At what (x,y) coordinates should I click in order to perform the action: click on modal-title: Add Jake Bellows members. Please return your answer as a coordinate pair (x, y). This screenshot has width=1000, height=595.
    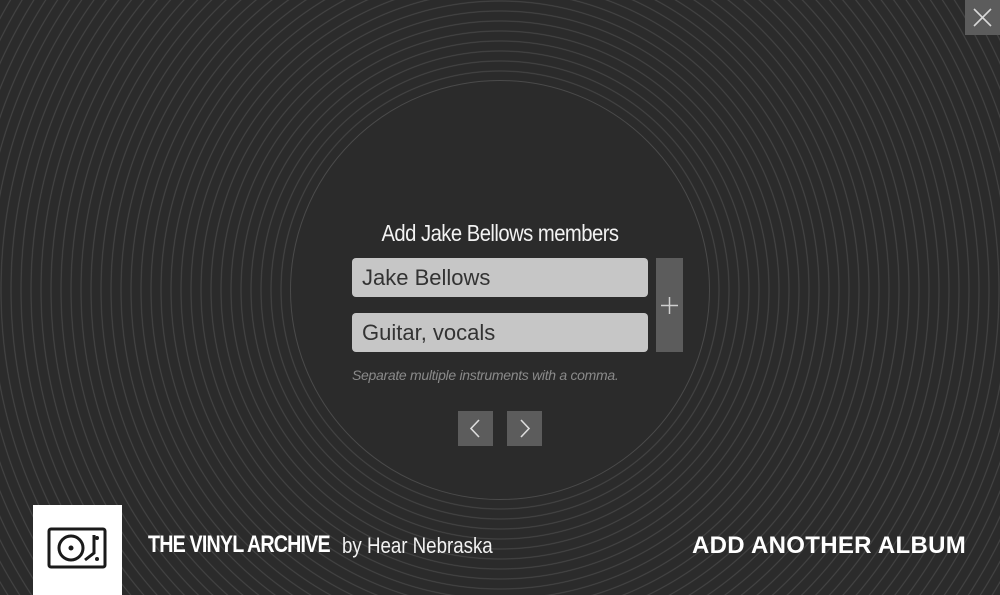
    Looking at the image, I should click on (500, 233).